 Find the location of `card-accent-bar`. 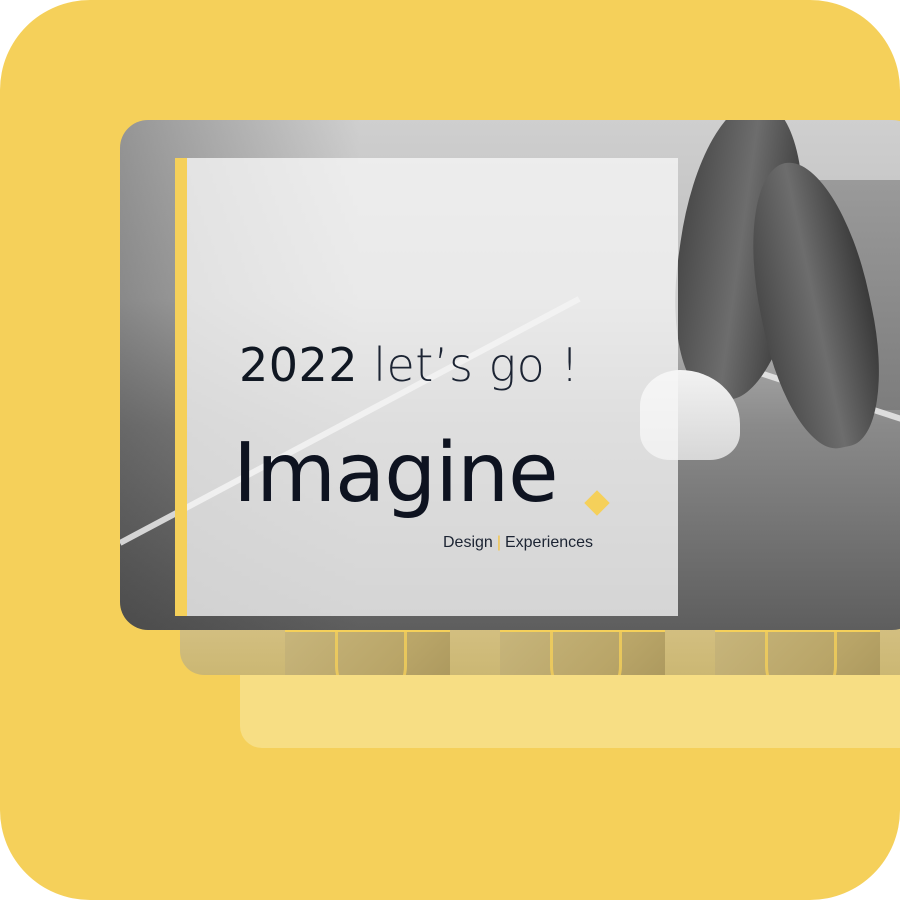

card-accent-bar is located at coordinates (181, 387).